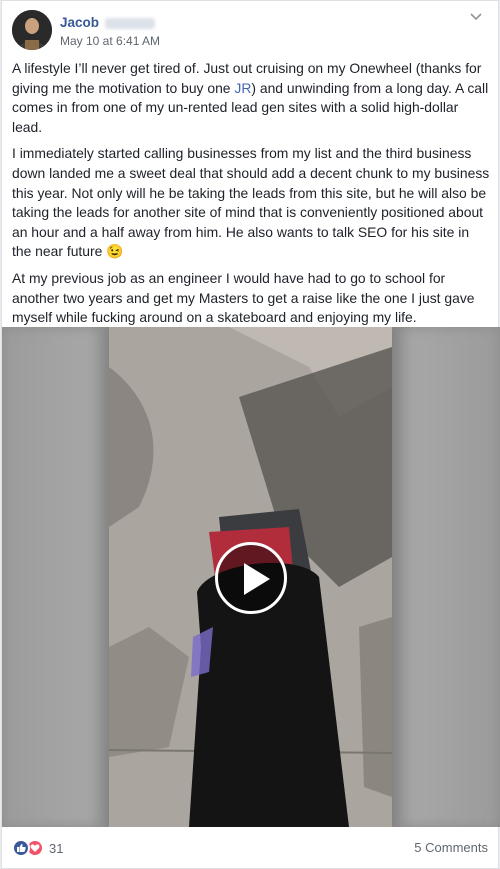 The height and width of the screenshot is (869, 500). Describe the element at coordinates (32, 30) in the screenshot. I see `avatar` at that location.